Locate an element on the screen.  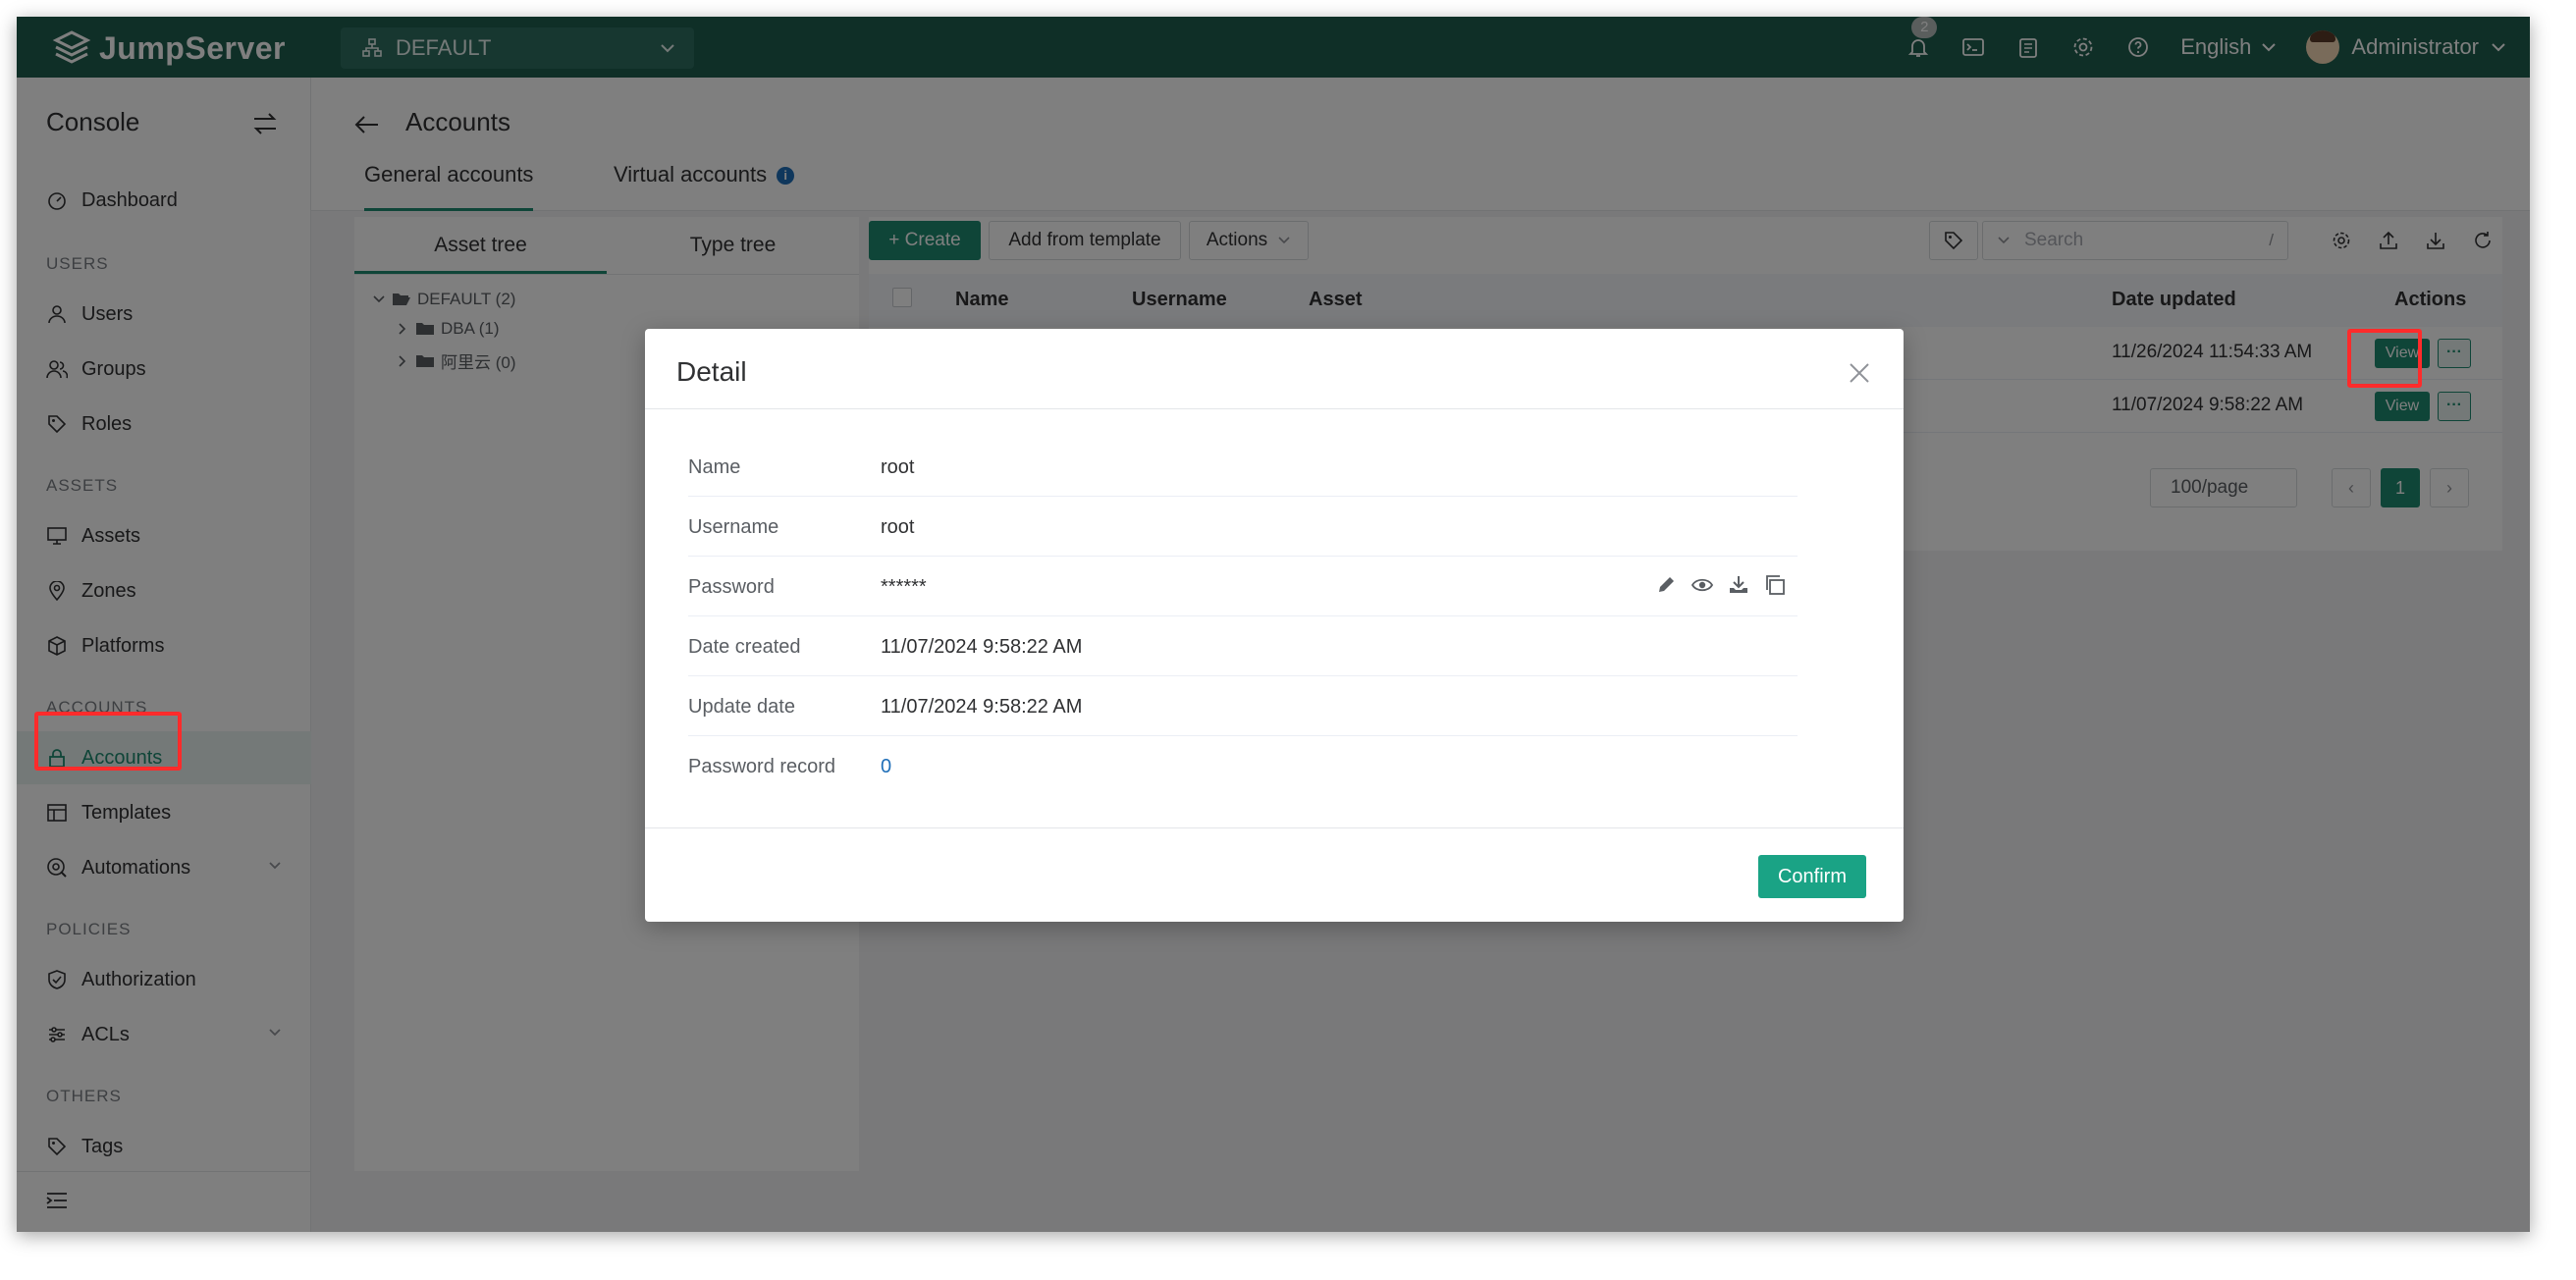
edit-icon is located at coordinates (1666, 585).